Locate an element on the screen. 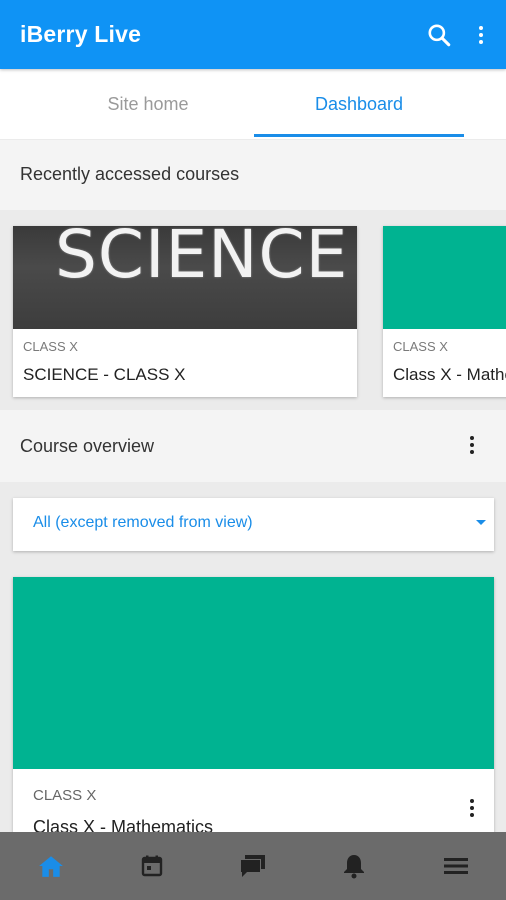 This screenshot has height=900, width=506. nav-messages is located at coordinates (252, 866).